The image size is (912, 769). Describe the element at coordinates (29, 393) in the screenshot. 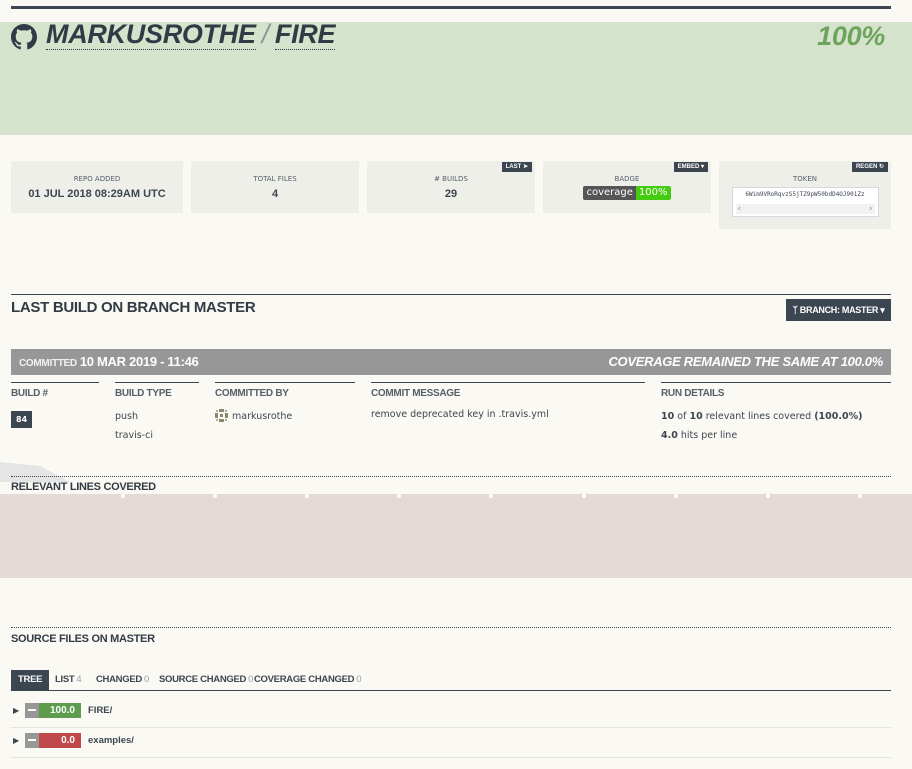

I see `column-header: BUILD #` at that location.